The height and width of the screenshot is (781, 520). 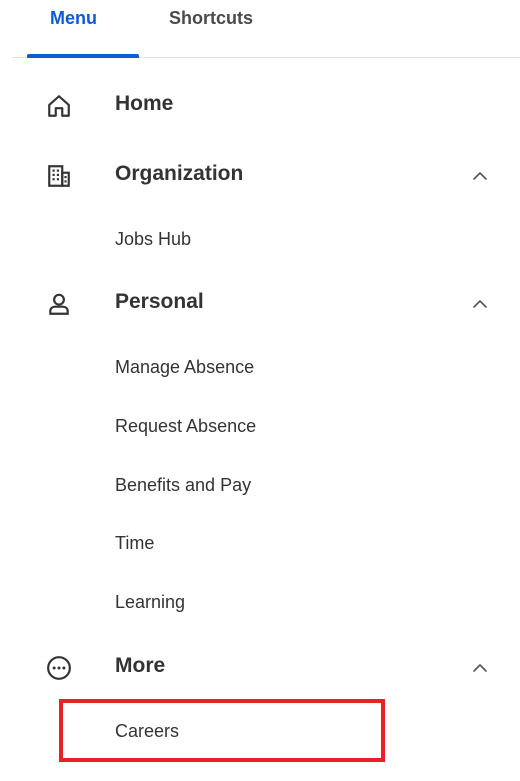 What do you see at coordinates (73, 18) in the screenshot?
I see `tab-menu: Menu` at bounding box center [73, 18].